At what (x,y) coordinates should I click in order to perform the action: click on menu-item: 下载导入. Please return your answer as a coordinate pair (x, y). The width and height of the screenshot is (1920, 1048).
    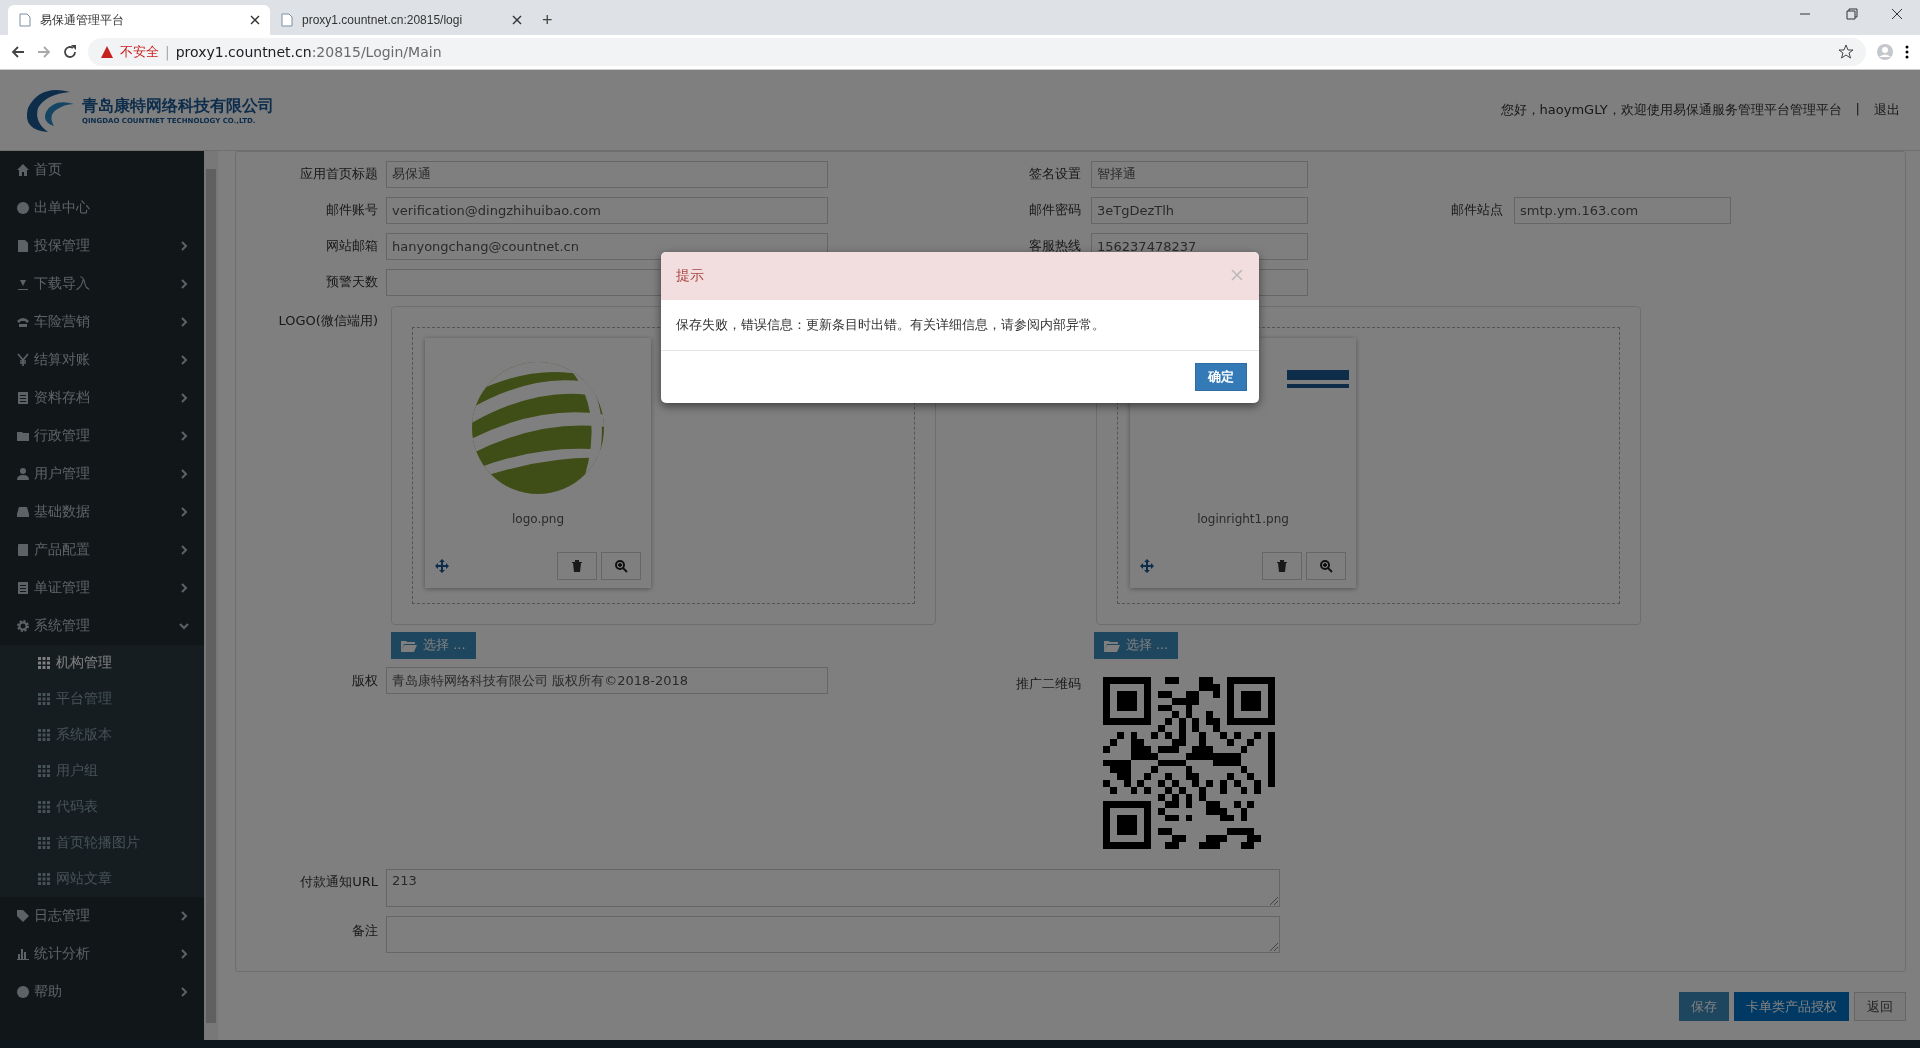
    Looking at the image, I should click on (102, 284).